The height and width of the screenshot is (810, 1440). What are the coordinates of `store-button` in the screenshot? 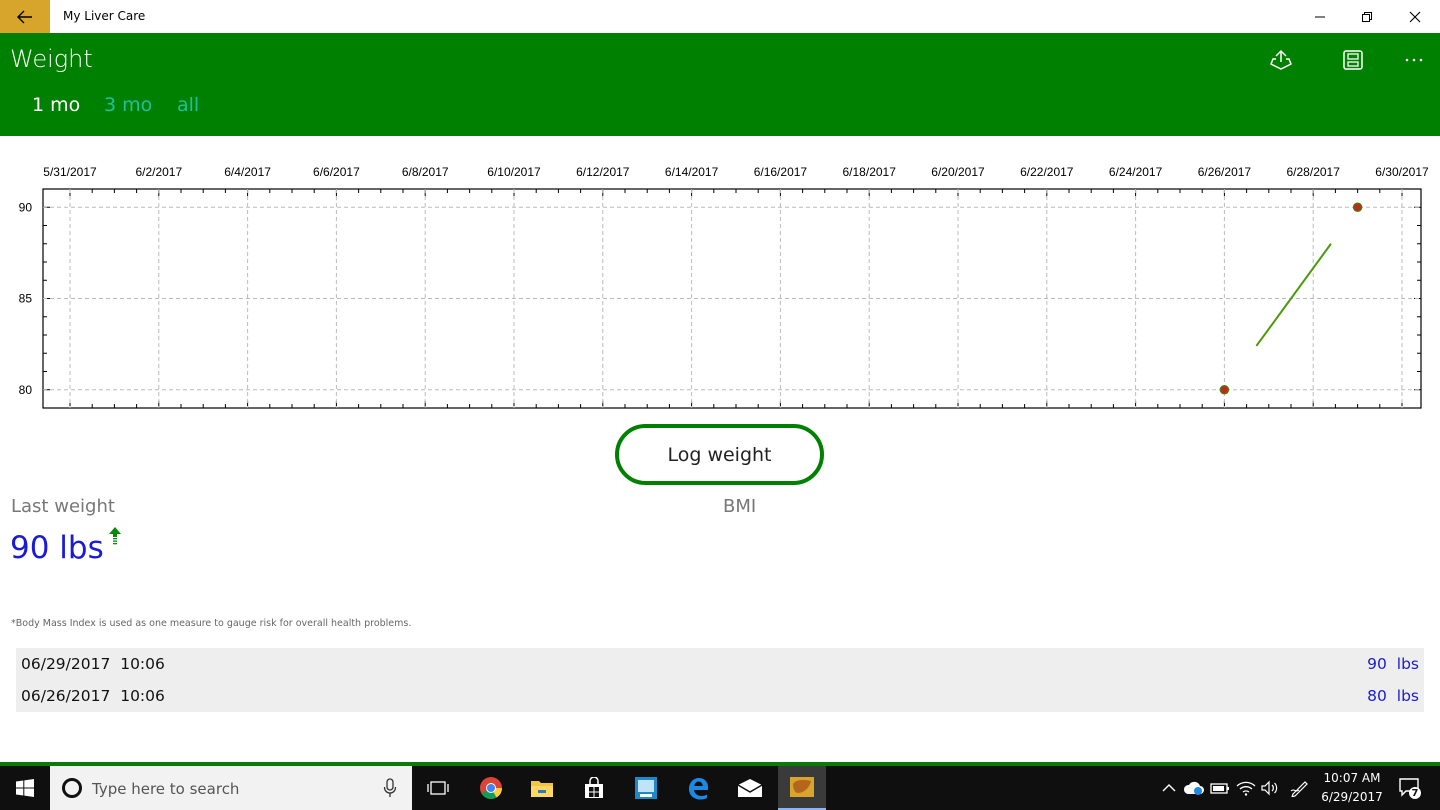 It's located at (594, 788).